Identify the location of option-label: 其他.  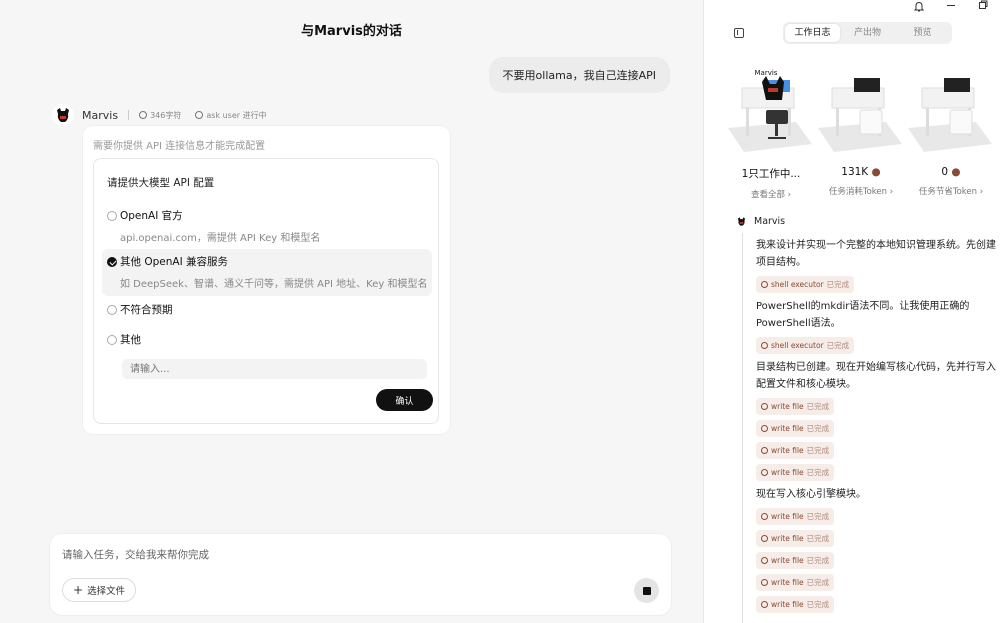
(130, 340).